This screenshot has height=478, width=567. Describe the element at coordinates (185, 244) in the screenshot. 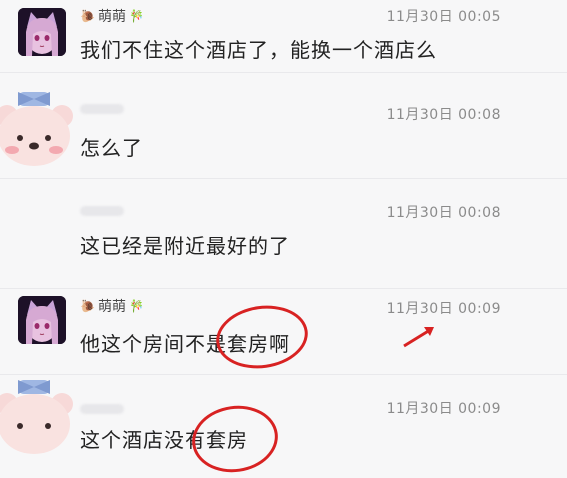

I see `message-text: 这已经是附近最好的了` at that location.